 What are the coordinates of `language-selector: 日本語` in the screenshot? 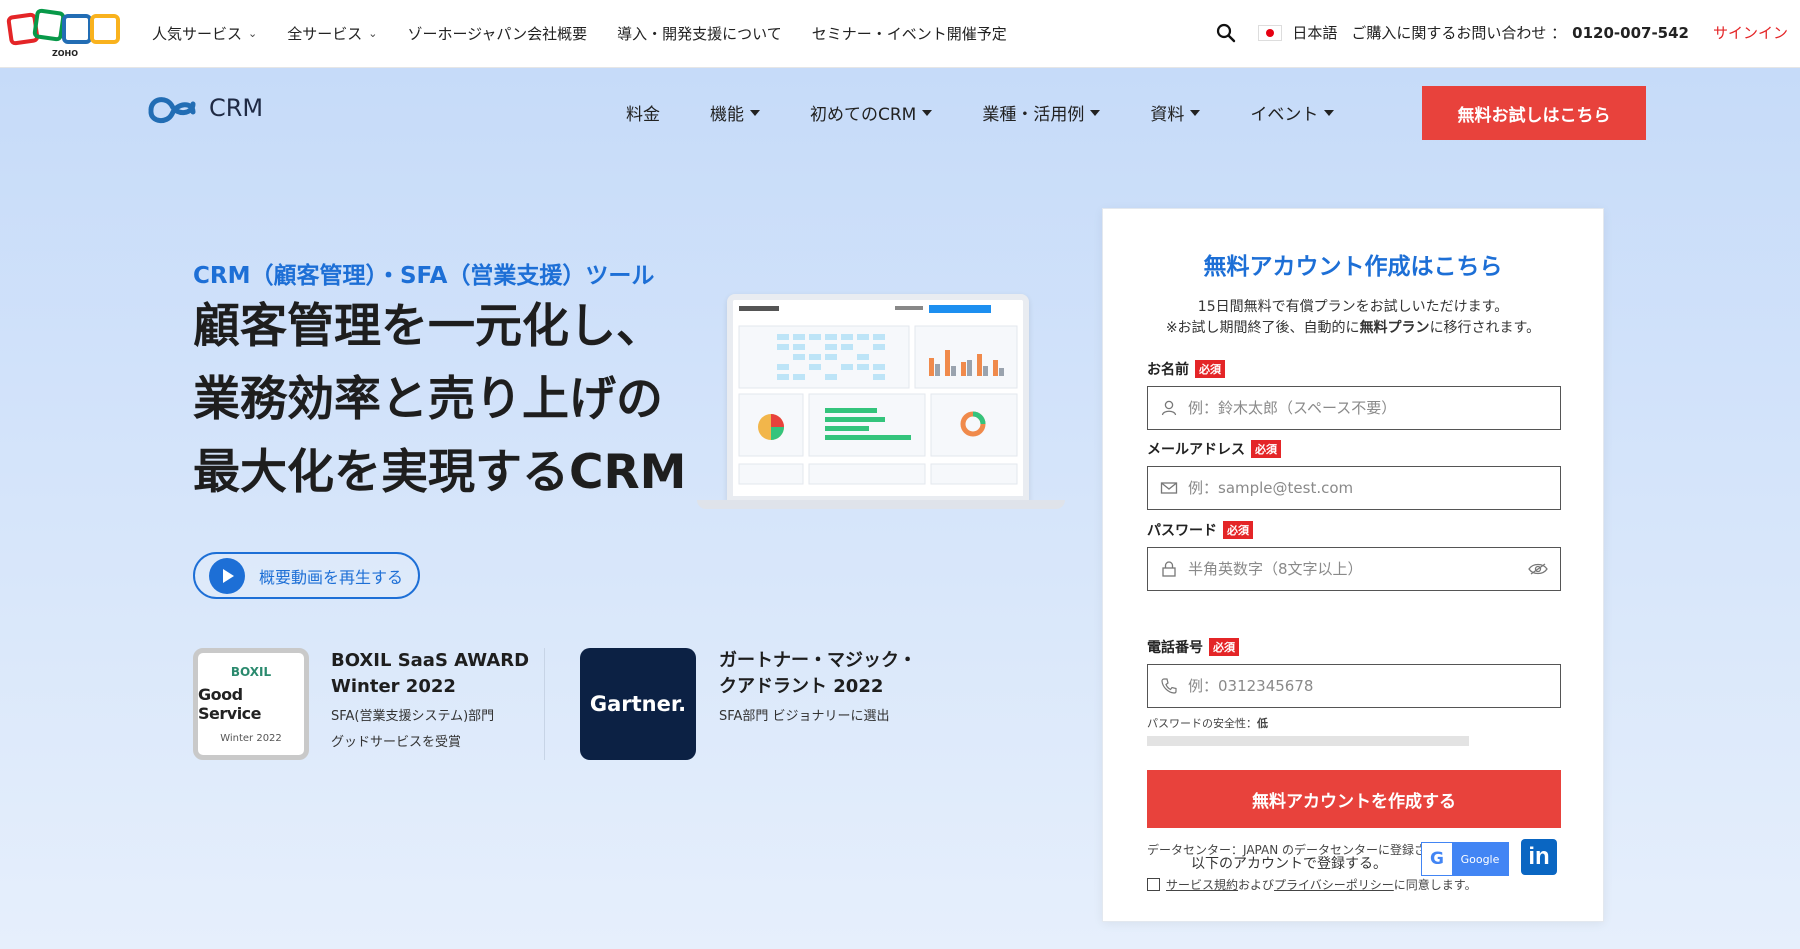 It's located at (1314, 32).